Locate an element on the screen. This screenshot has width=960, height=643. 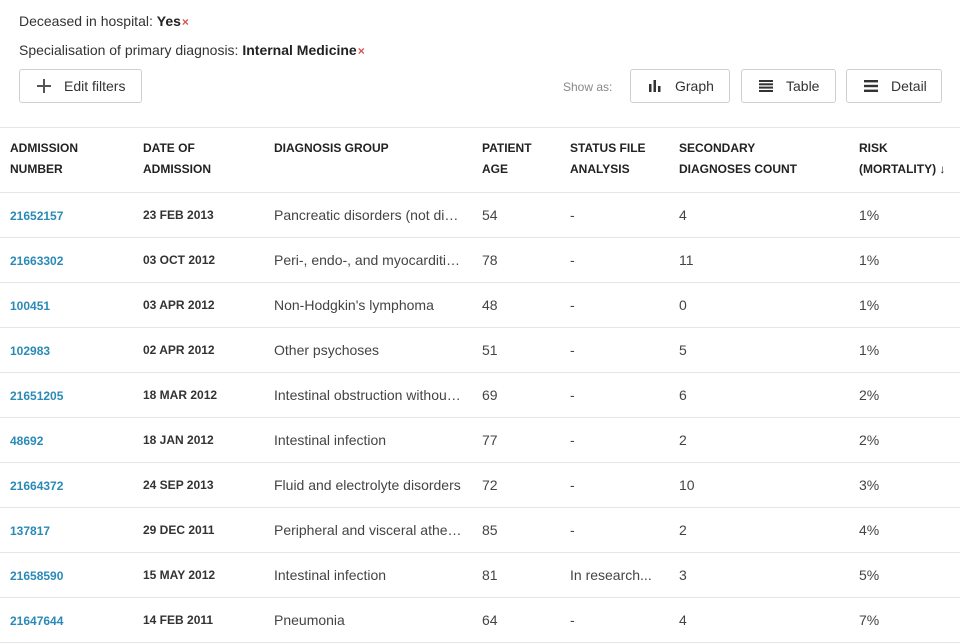
patient-age: 78 is located at coordinates (516, 260).